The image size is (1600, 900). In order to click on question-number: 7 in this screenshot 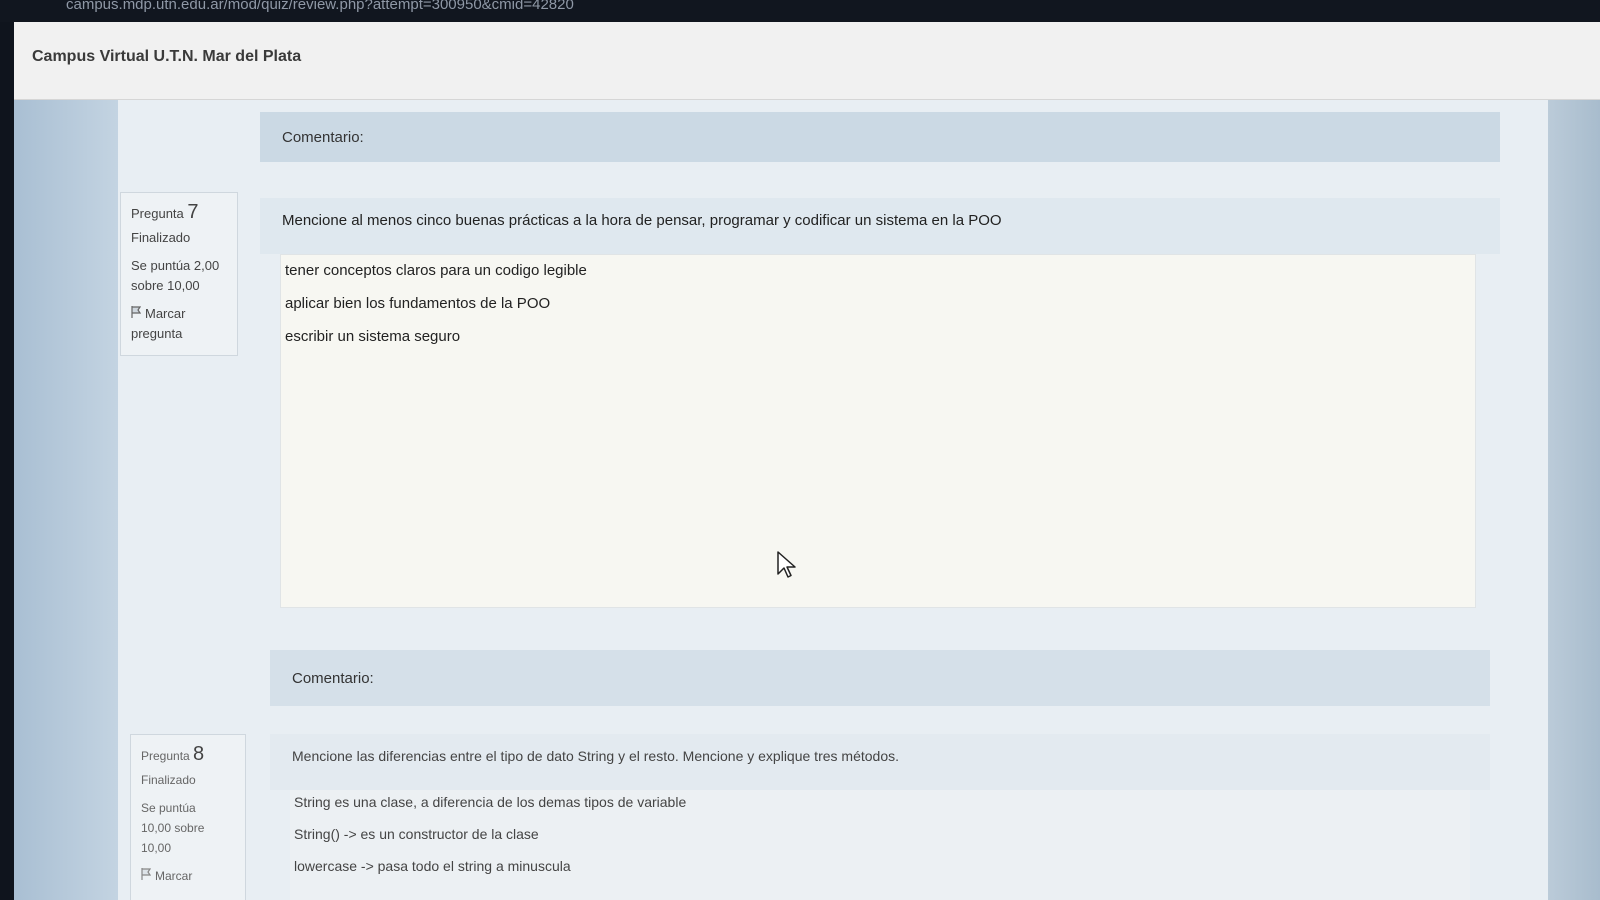, I will do `click(193, 212)`.